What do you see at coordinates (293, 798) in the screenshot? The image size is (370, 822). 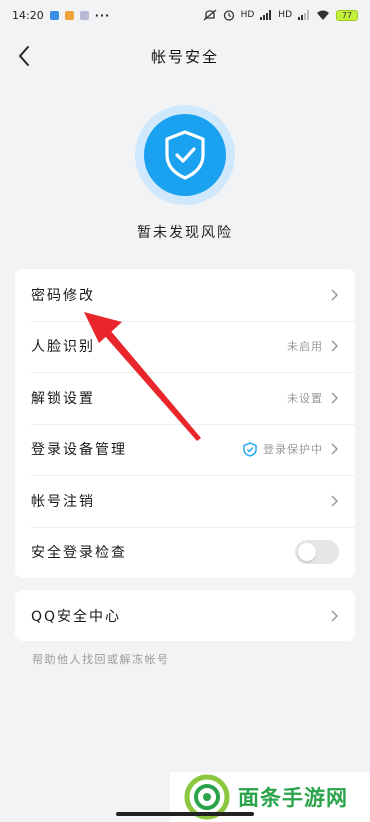 I see `watermark-text: 面条手游网` at bounding box center [293, 798].